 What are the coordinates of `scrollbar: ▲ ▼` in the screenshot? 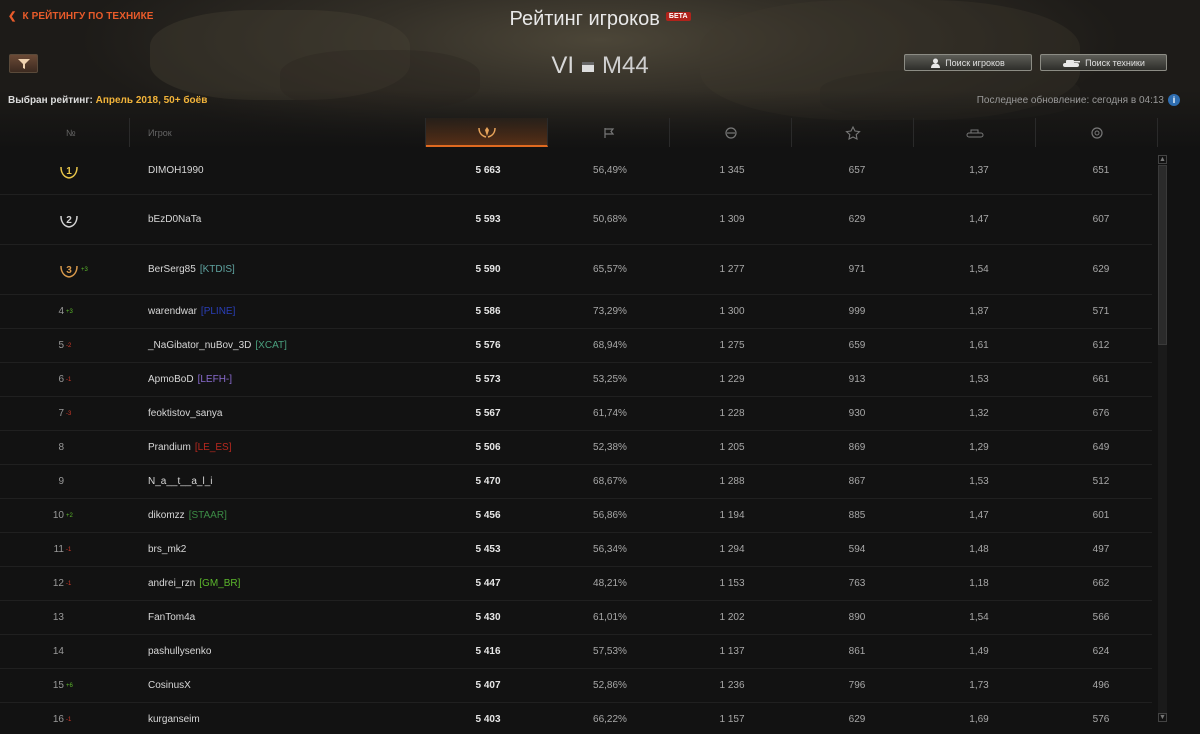 It's located at (1162, 440).